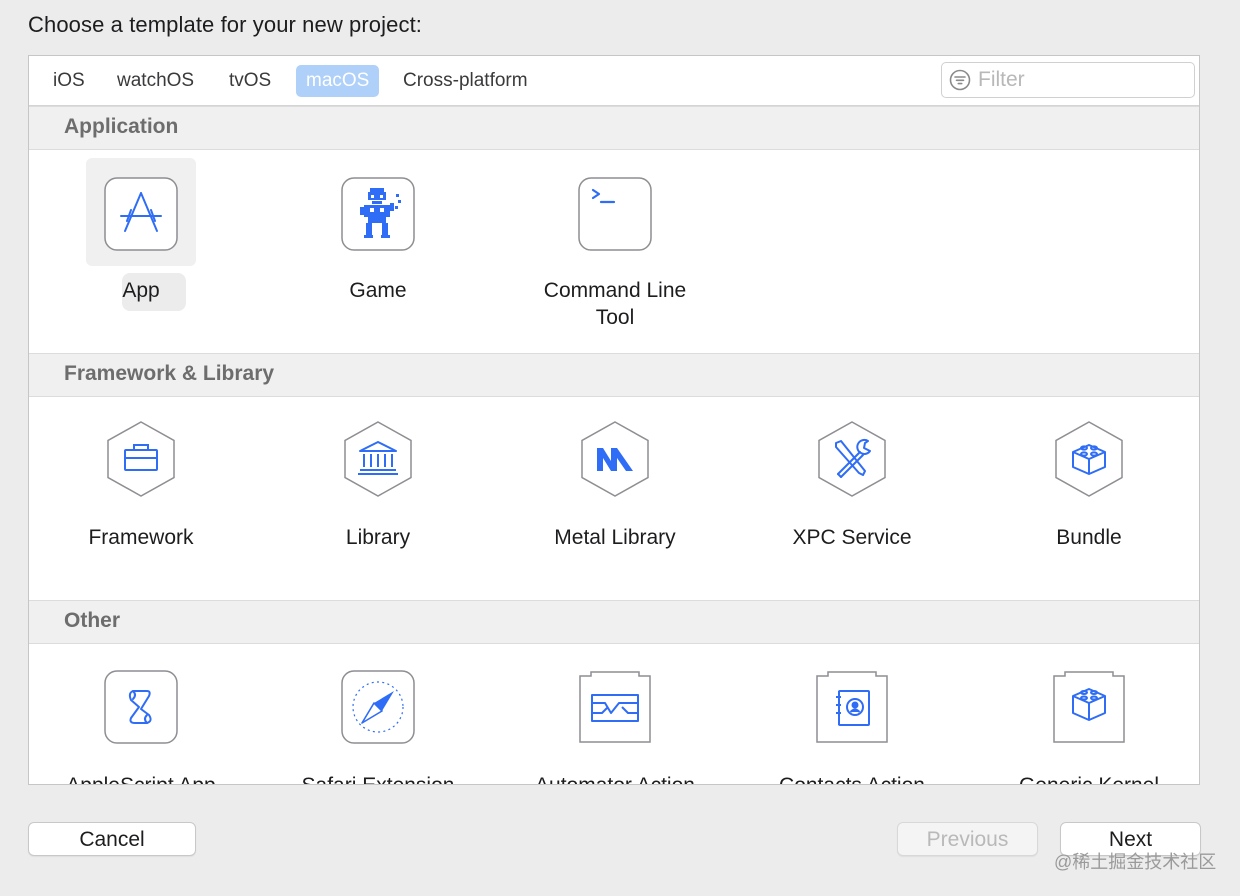 The image size is (1240, 896). I want to click on dialog-heading: Choose a template for your new project:, so click(225, 24).